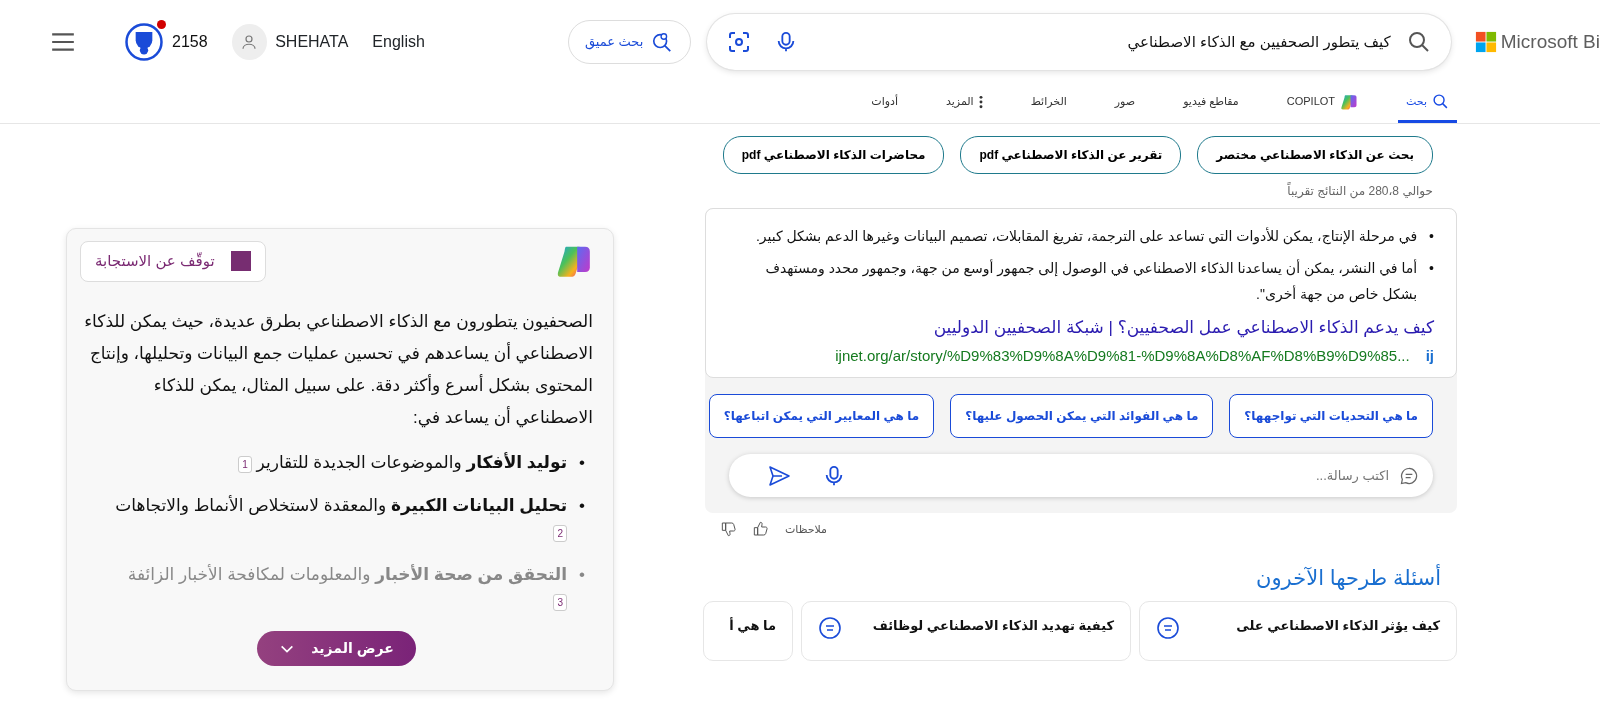  I want to click on site-initials: ij, so click(1429, 355).